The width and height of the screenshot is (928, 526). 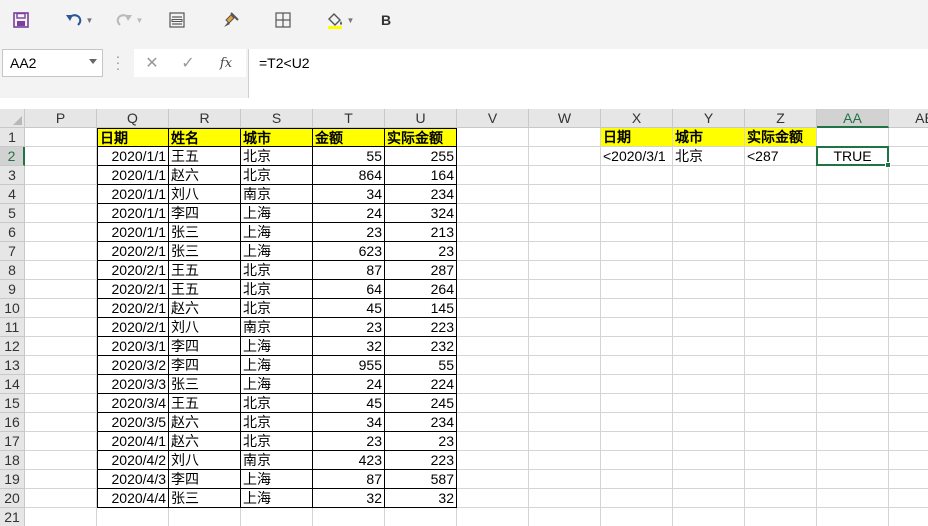 I want to click on table-cell: 24, so click(x=349, y=213).